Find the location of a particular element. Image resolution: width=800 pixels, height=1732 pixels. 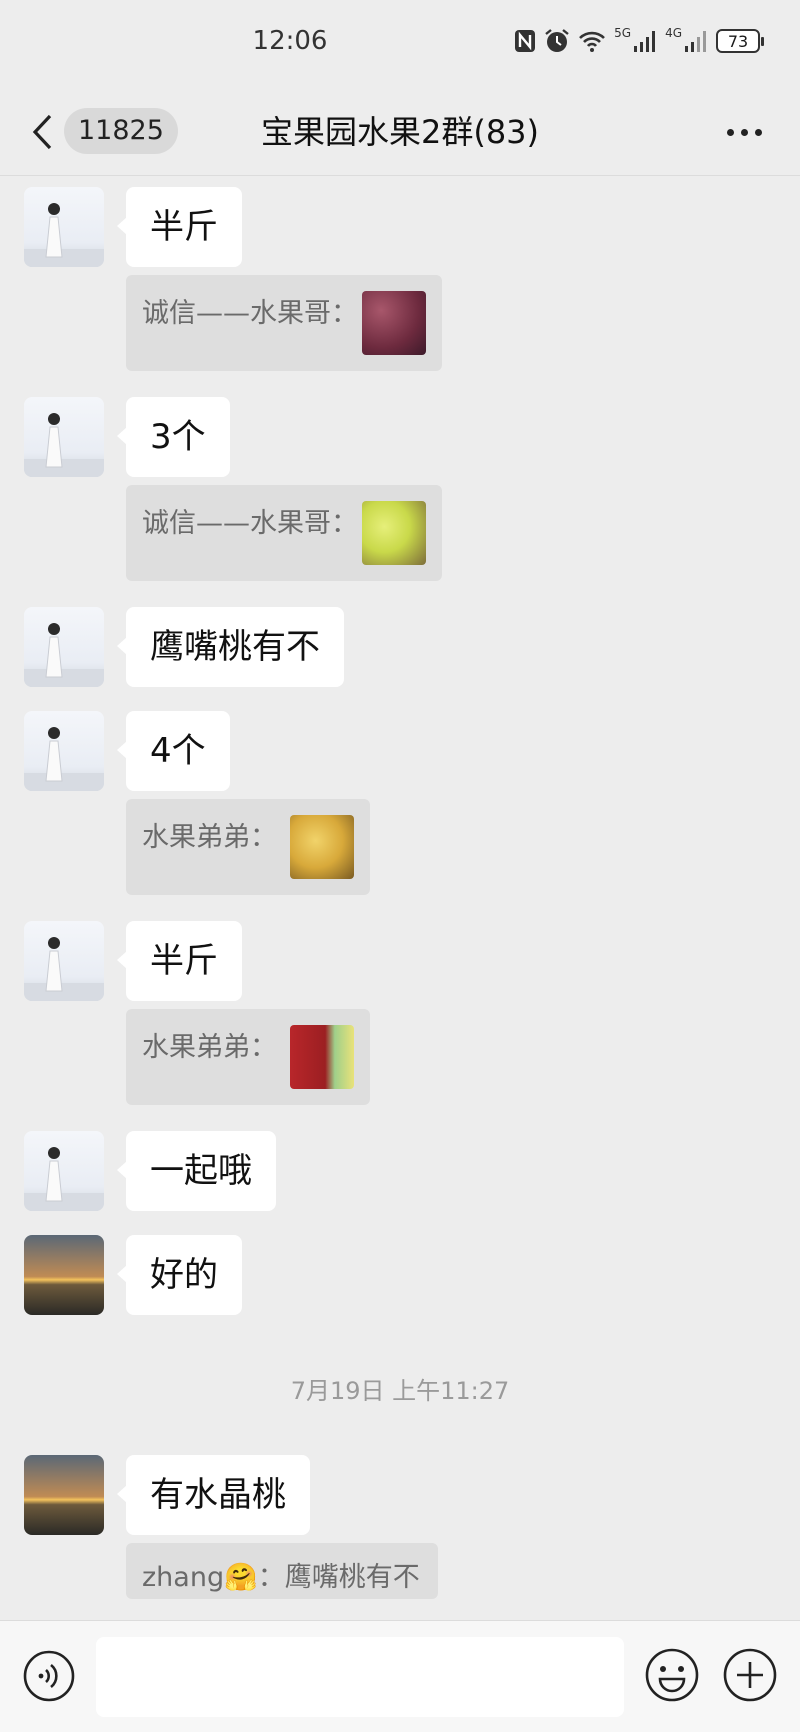

message-bubble: 一起哦 is located at coordinates (196, 1171).